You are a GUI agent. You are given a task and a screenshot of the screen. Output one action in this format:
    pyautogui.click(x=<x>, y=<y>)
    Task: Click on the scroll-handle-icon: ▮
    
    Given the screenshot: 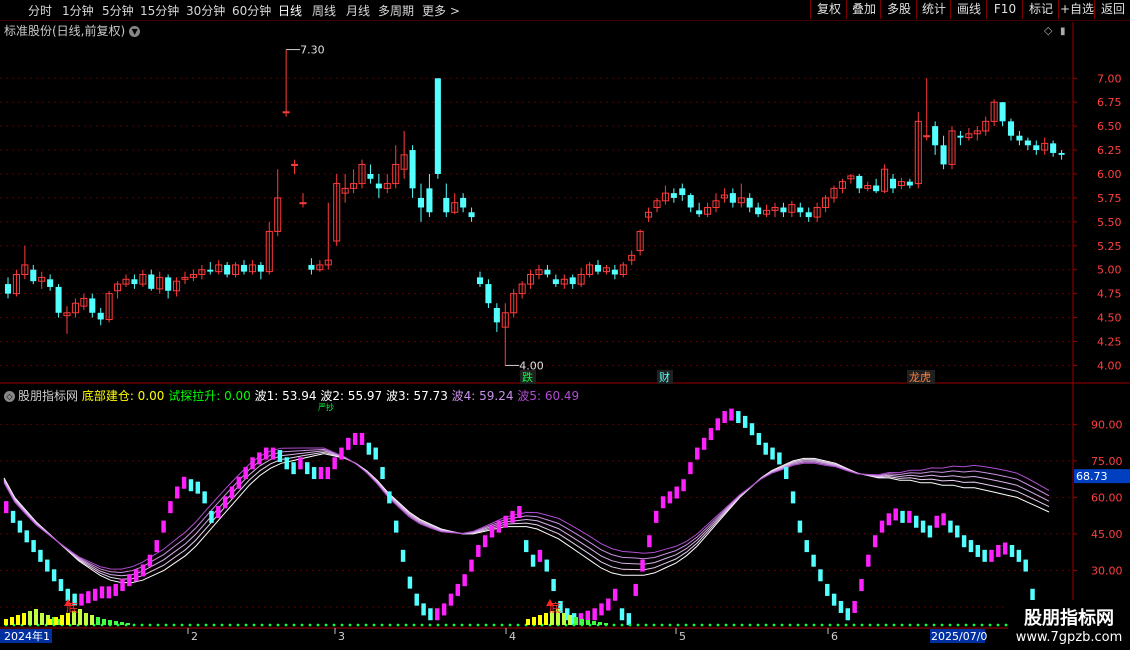 What is the action you would take?
    pyautogui.click(x=1063, y=31)
    